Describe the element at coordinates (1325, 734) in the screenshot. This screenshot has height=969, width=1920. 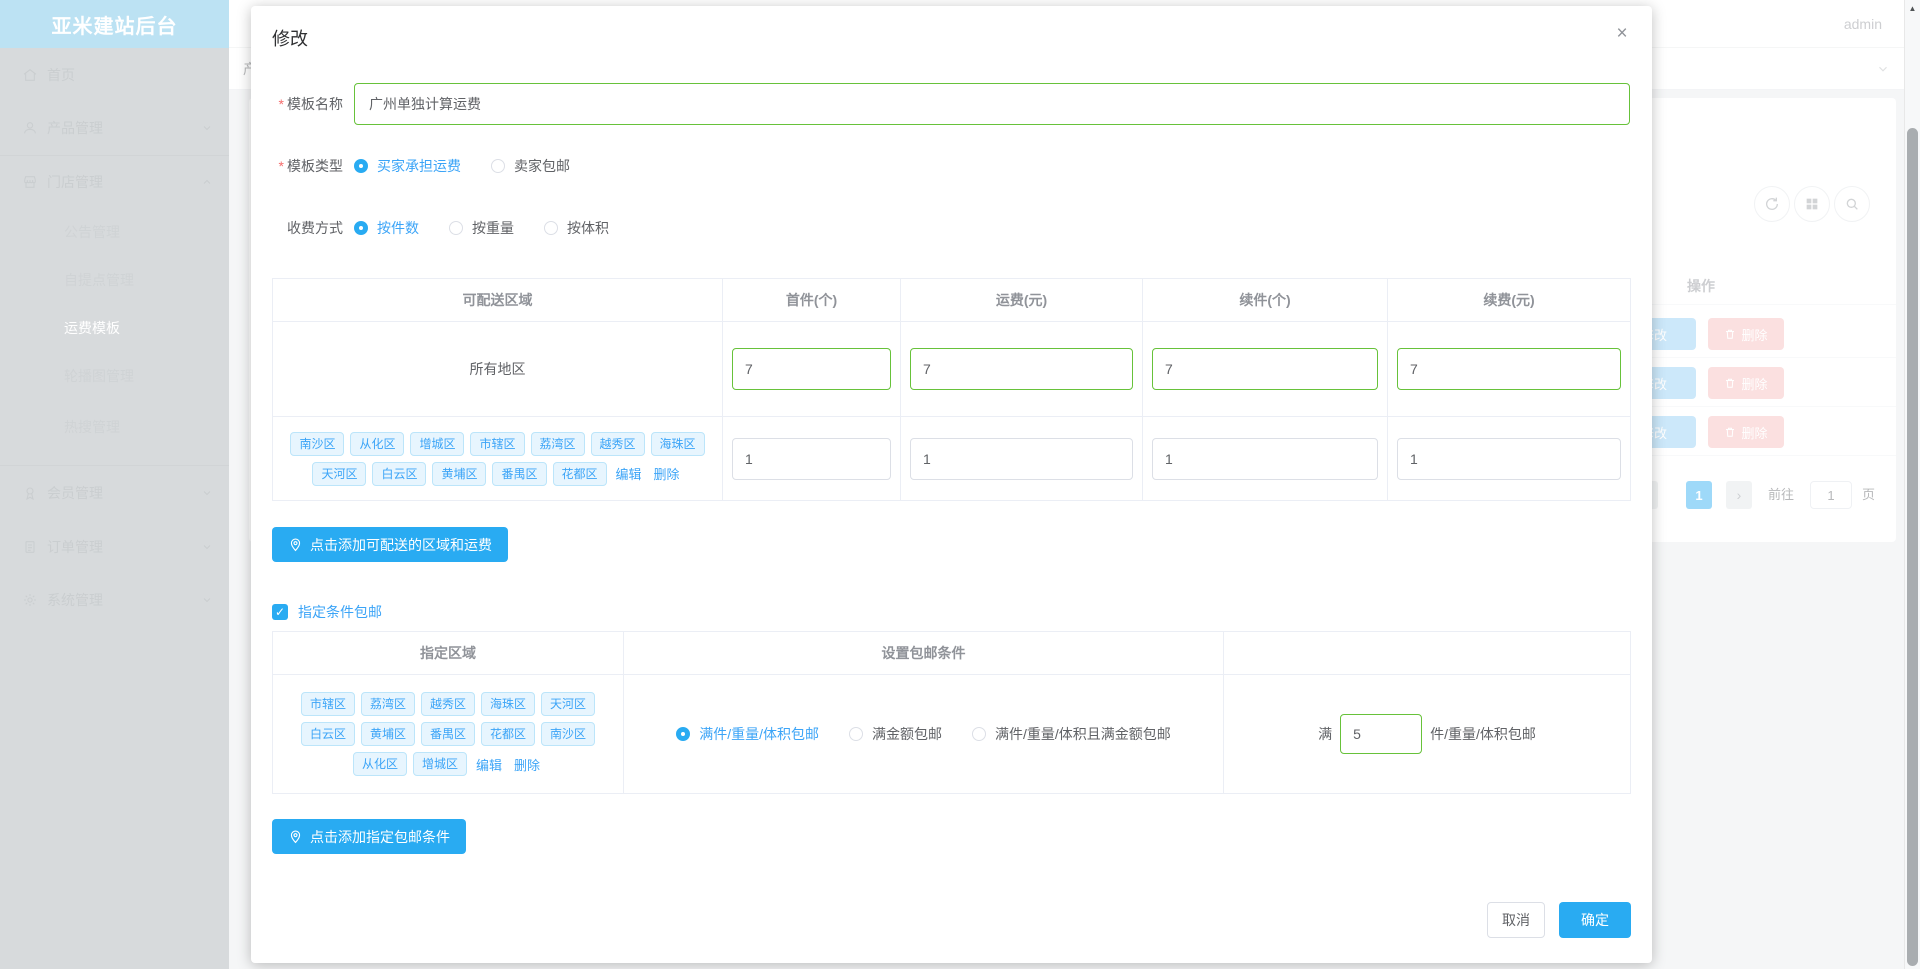
I see `threshold-prefix: 满` at that location.